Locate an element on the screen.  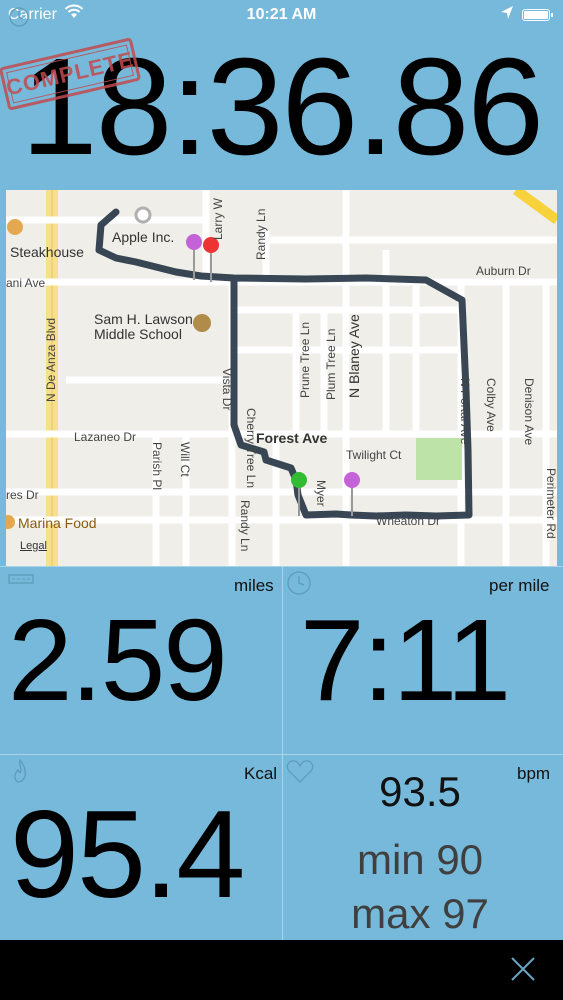
map-label-wheaton: Wheaton Dr is located at coordinates (408, 521).